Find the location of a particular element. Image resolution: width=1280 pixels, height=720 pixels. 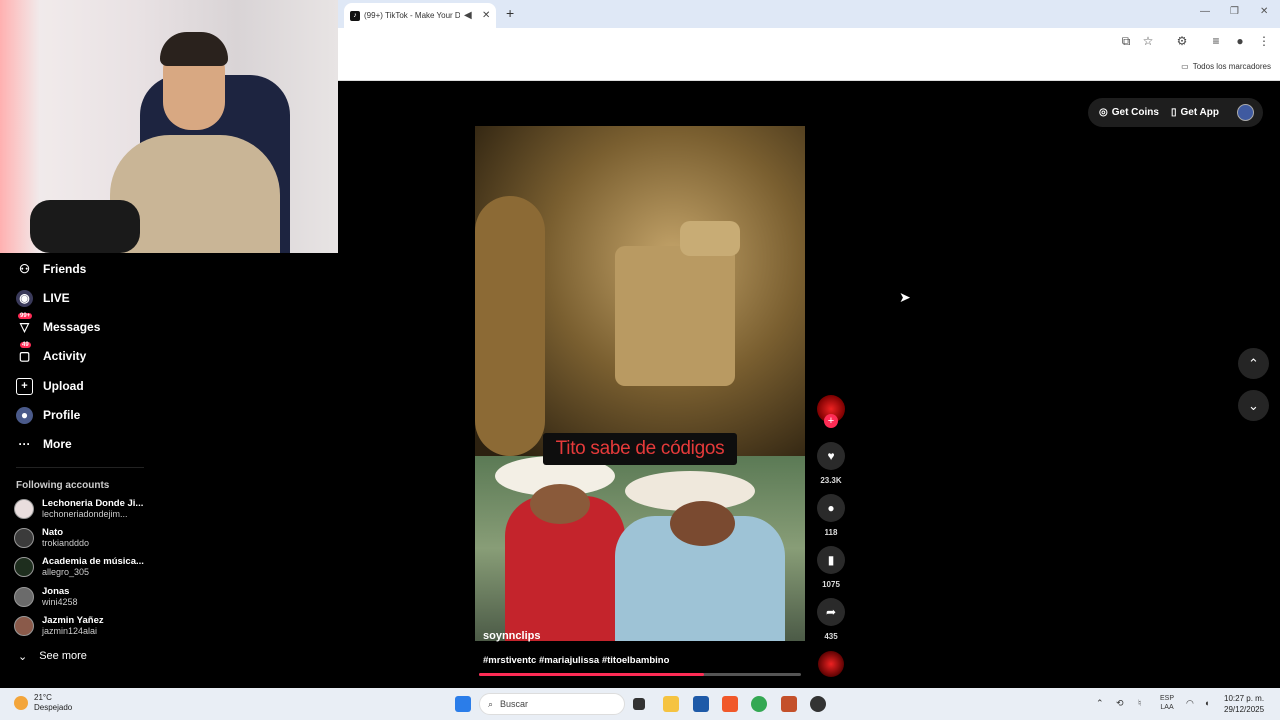

like-action: ♥ 23.3K is located at coordinates (831, 463).